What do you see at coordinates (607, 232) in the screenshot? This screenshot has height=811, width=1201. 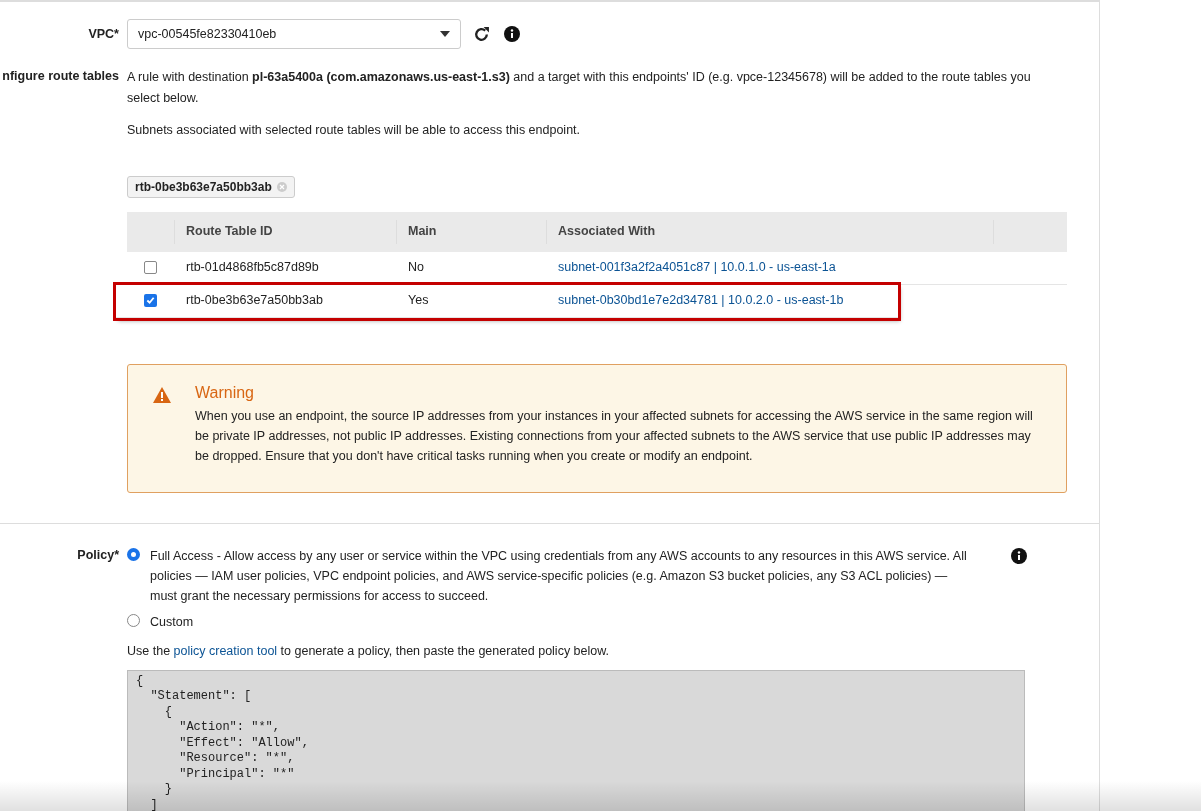 I see `column-header: Associated With` at bounding box center [607, 232].